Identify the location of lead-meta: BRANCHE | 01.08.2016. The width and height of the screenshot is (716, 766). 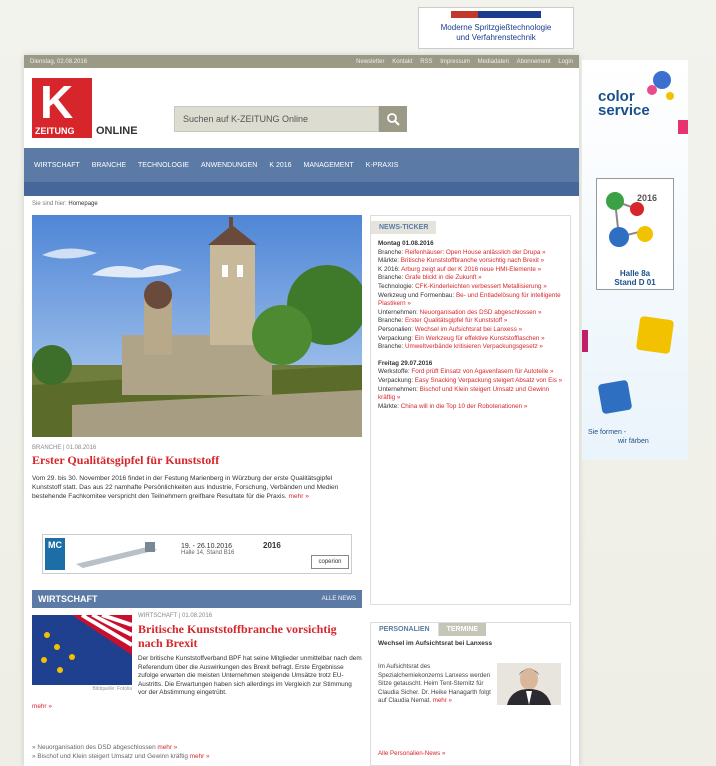
(64, 448).